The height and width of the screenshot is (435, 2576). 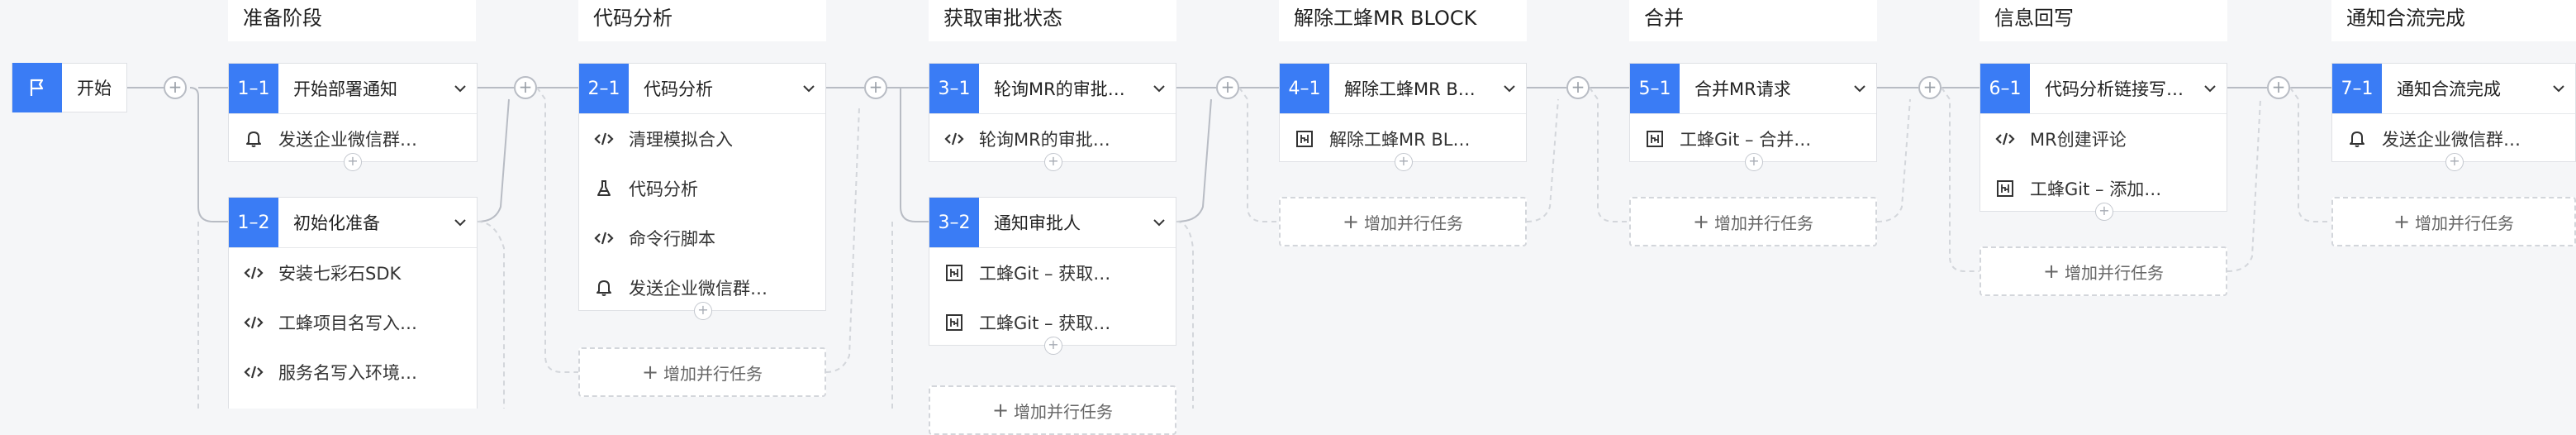 What do you see at coordinates (678, 89) in the screenshot?
I see `task-title: 代码分析` at bounding box center [678, 89].